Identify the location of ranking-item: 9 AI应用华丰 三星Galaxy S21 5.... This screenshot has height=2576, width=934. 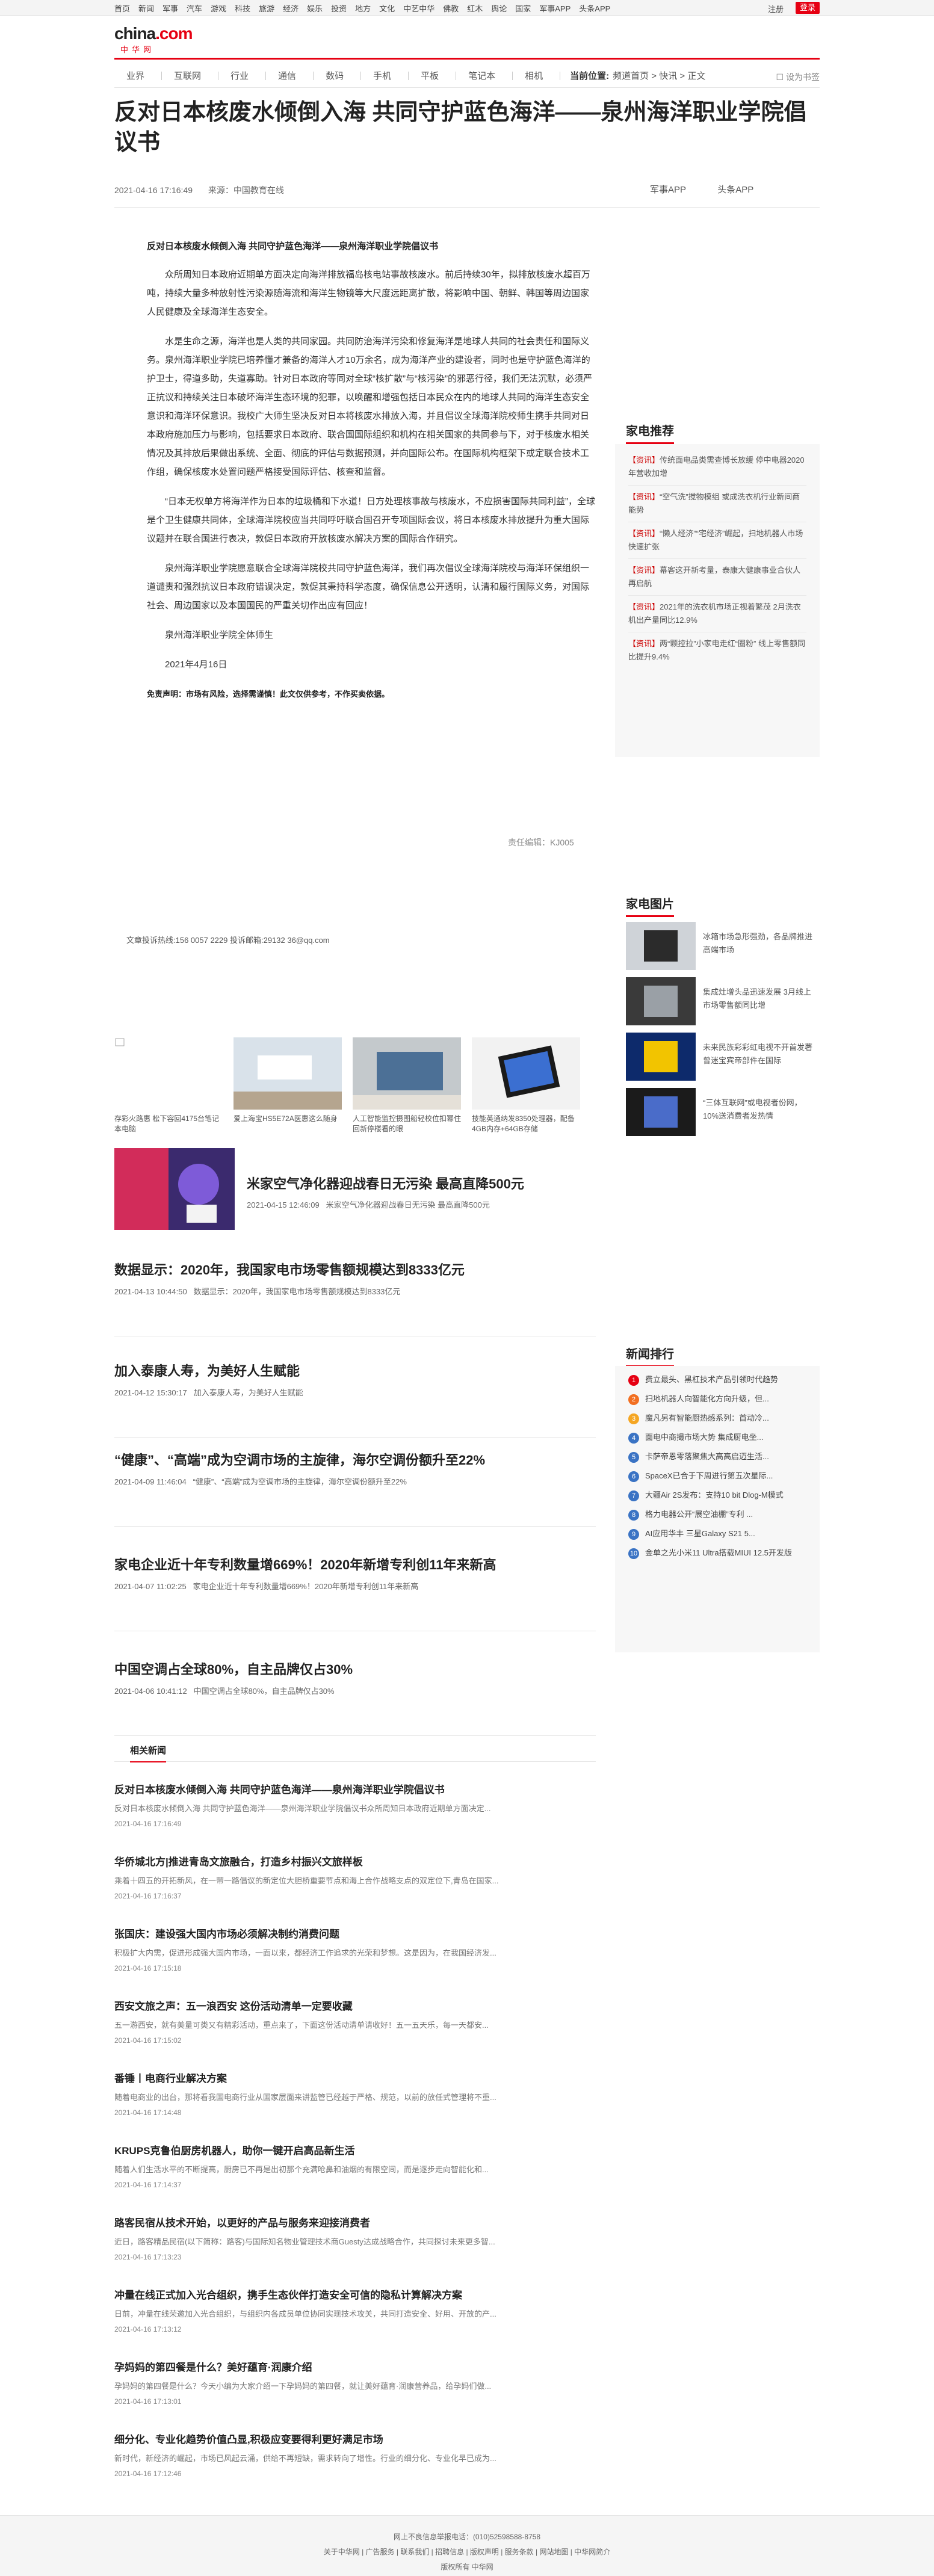
(723, 1536).